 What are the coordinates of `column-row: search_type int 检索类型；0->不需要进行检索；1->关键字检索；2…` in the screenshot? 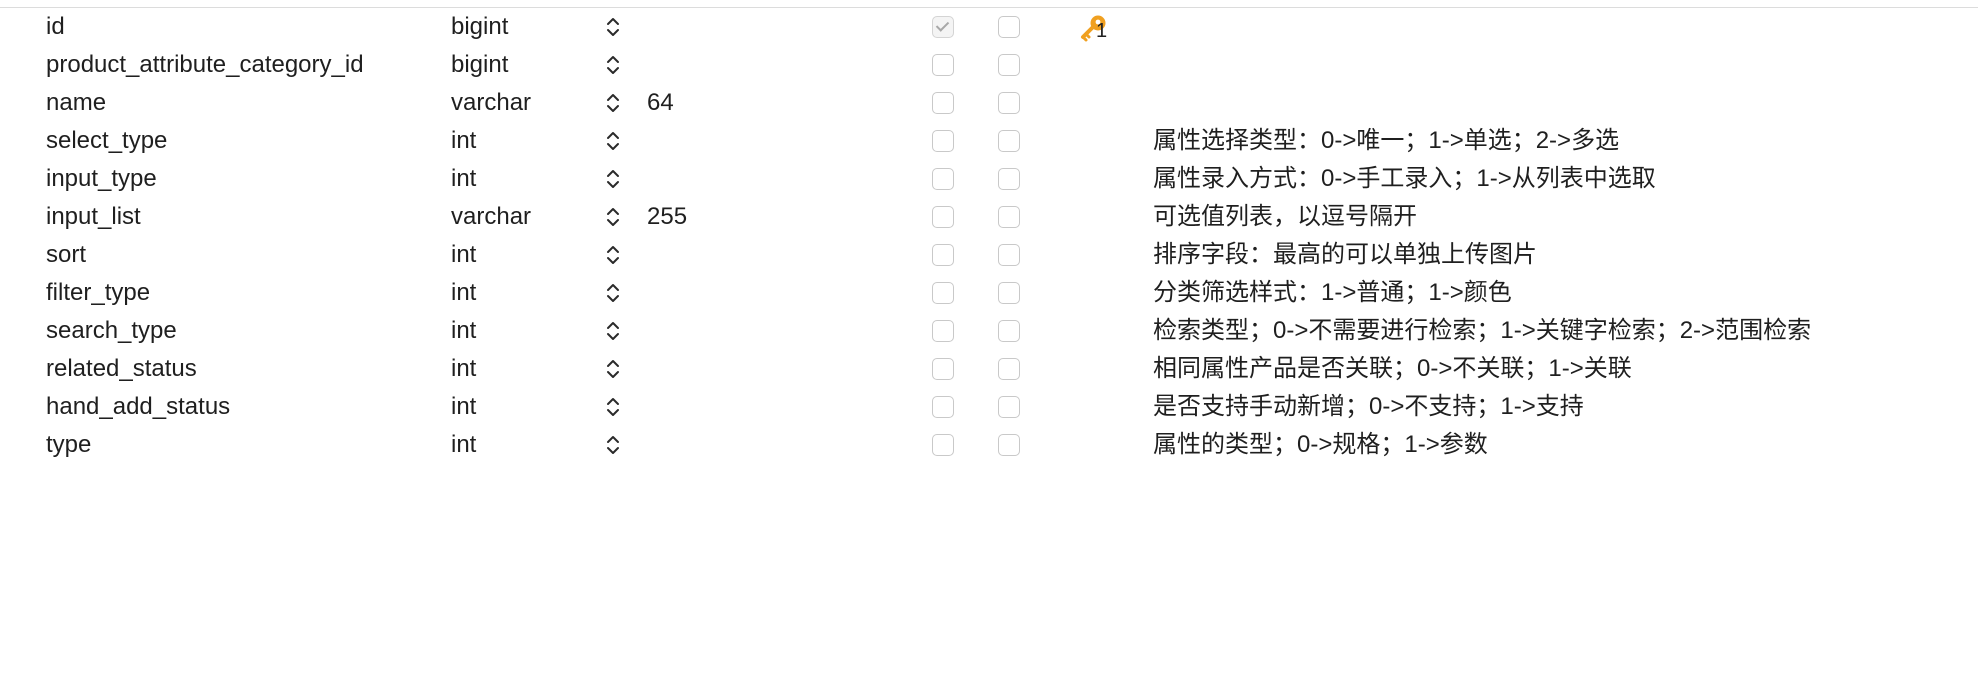 It's located at (989, 335).